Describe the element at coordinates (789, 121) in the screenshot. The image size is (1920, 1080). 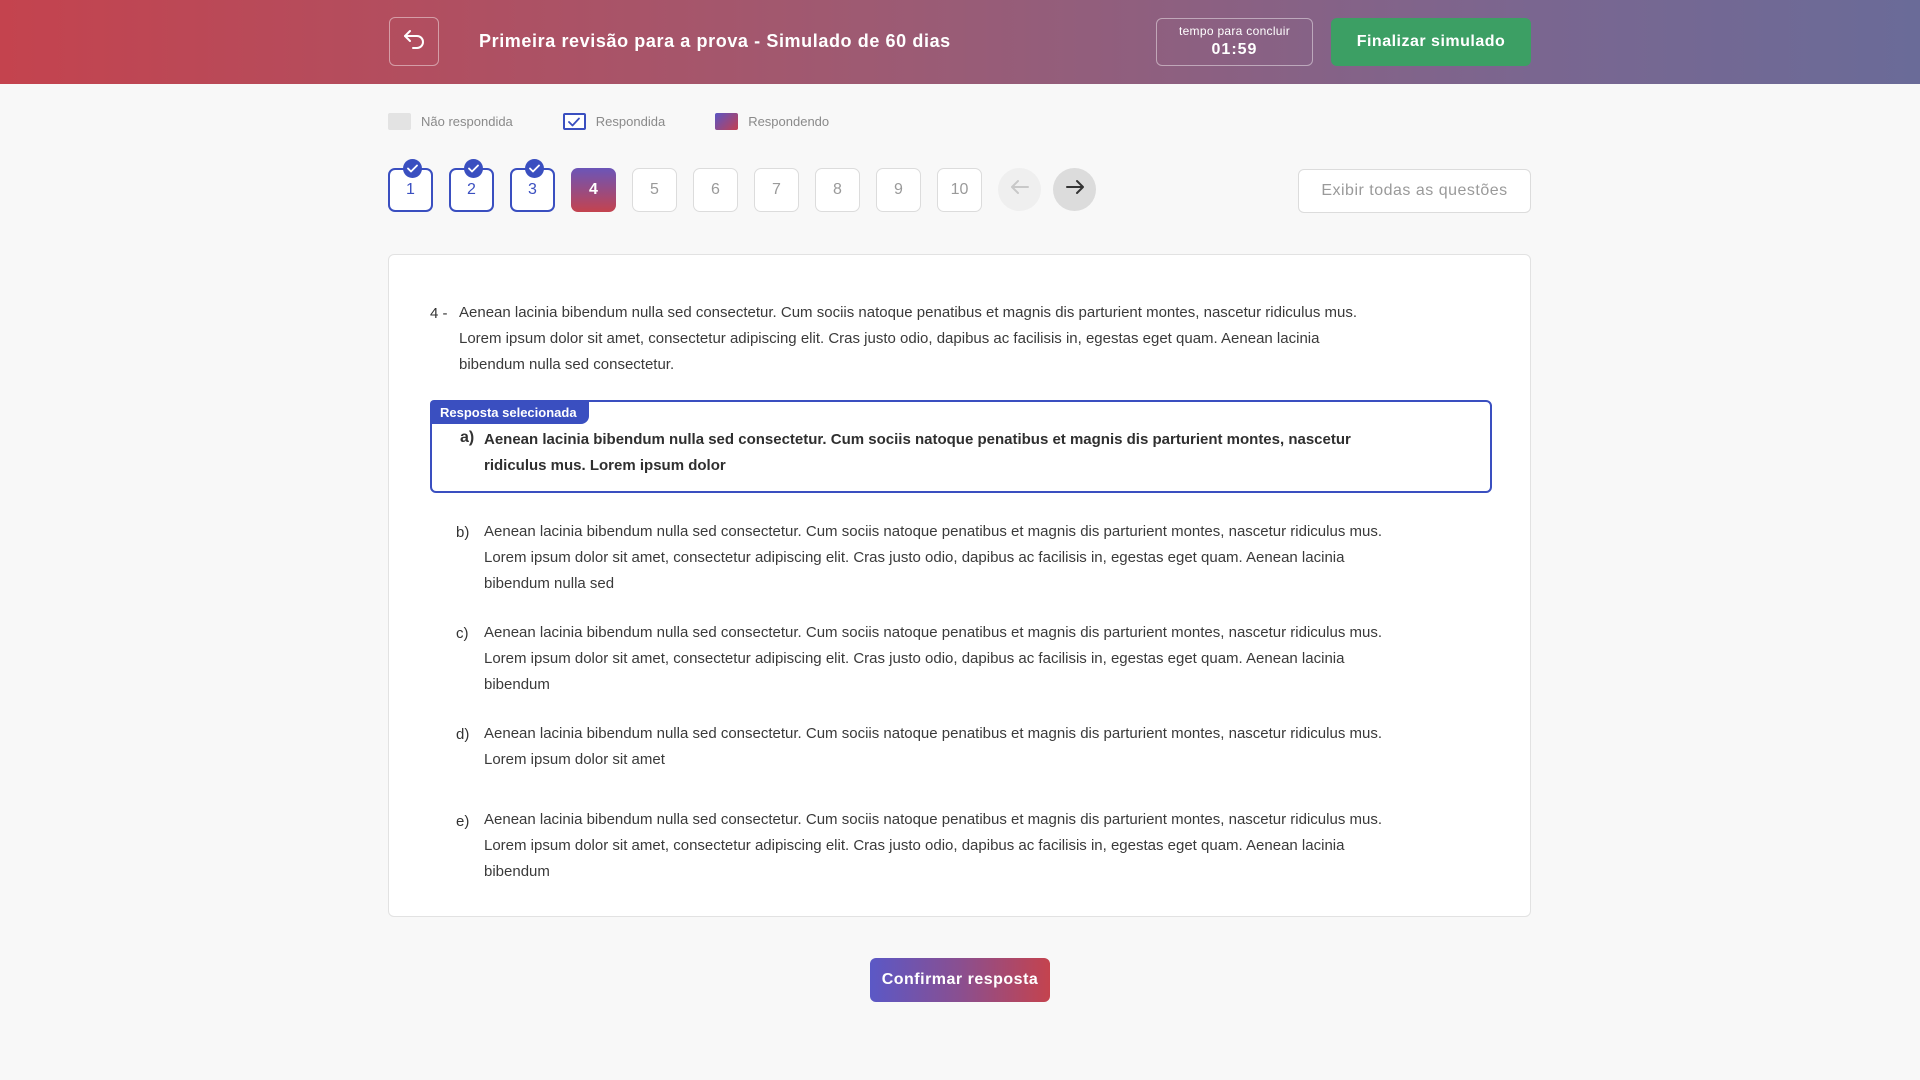
I see `legend-label: Respondendo` at that location.